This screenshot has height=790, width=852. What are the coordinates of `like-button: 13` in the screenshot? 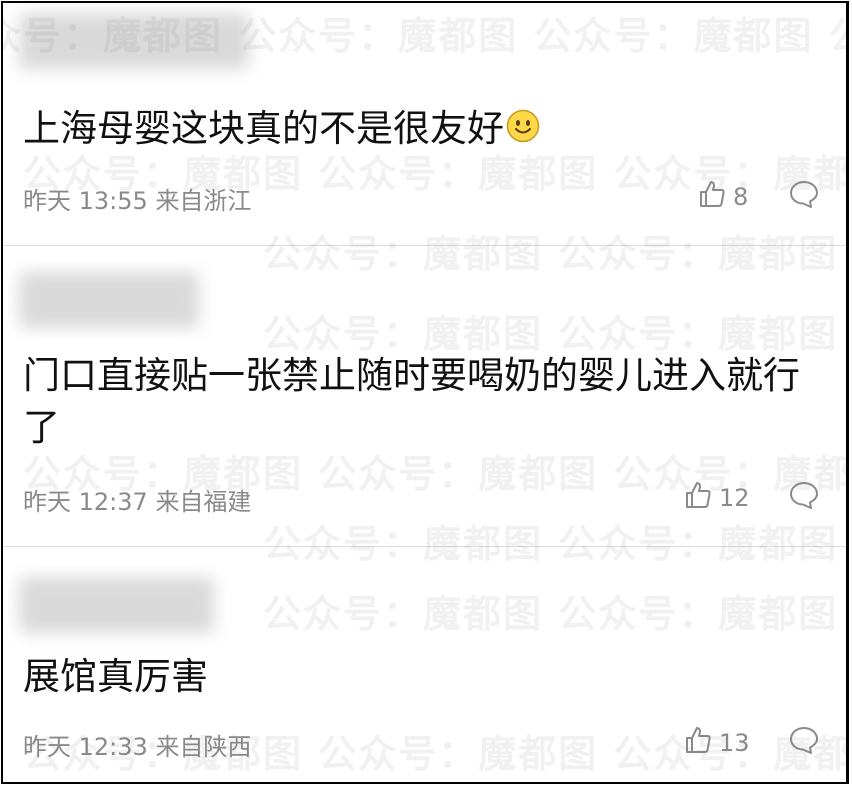 It's located at (716, 743).